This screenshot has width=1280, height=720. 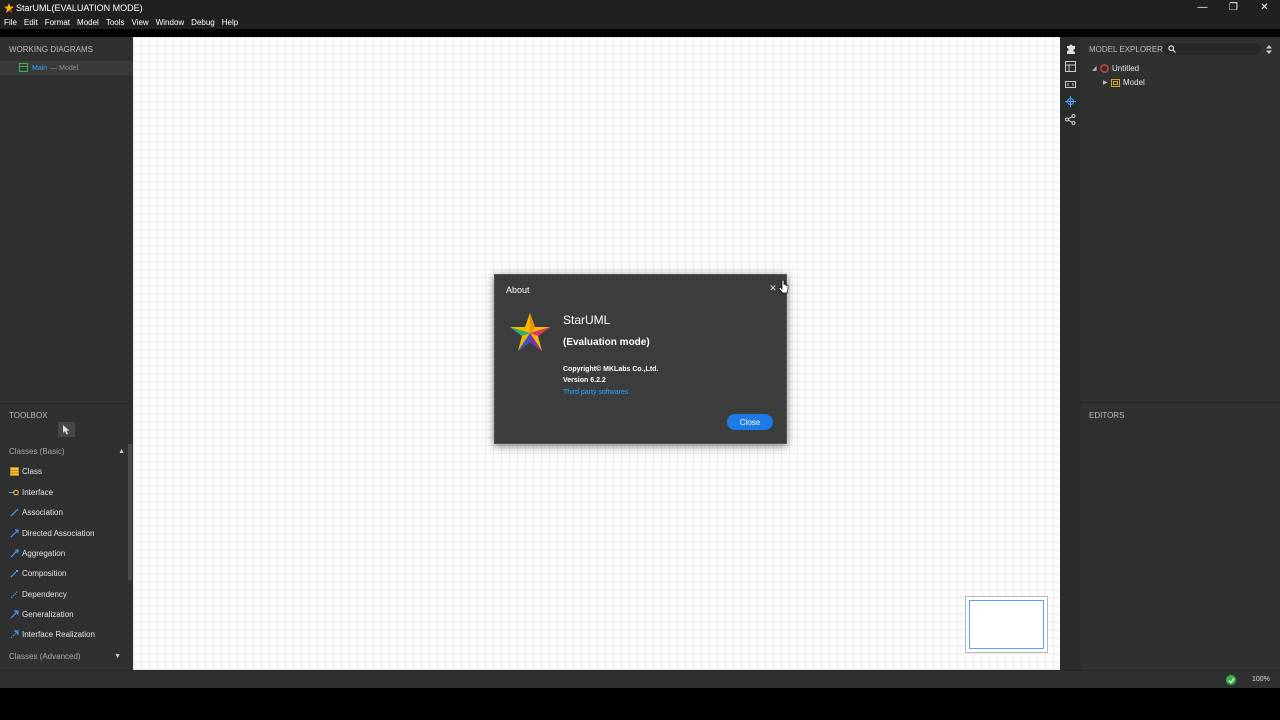 What do you see at coordinates (10, 22) in the screenshot?
I see `menu-file: File` at bounding box center [10, 22].